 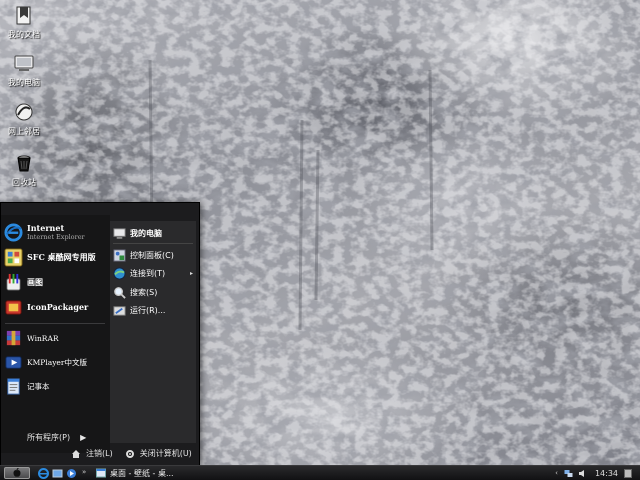 What do you see at coordinates (76, 453) in the screenshot?
I see `home-icon` at bounding box center [76, 453].